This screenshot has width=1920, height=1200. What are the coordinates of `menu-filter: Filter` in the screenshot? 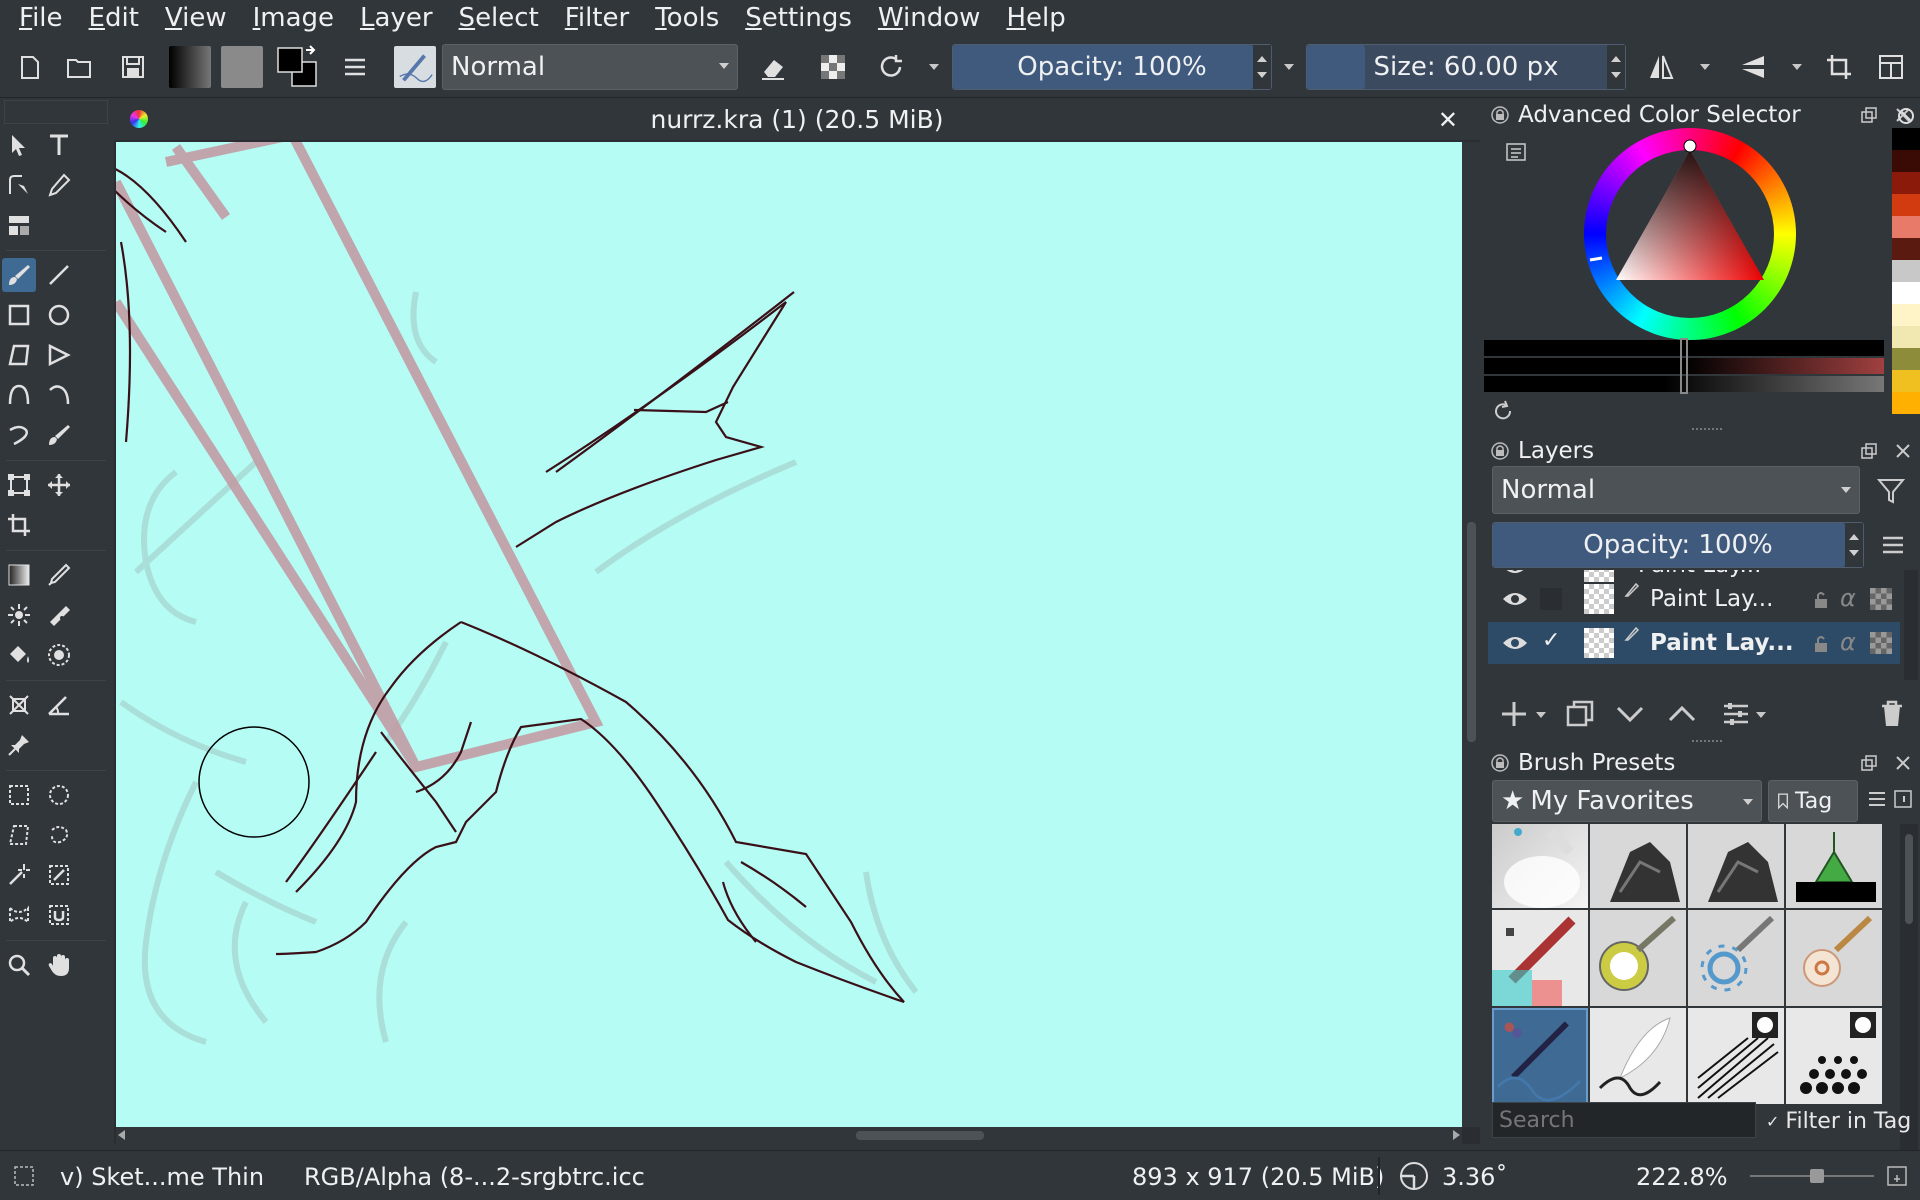 It's located at (597, 18).